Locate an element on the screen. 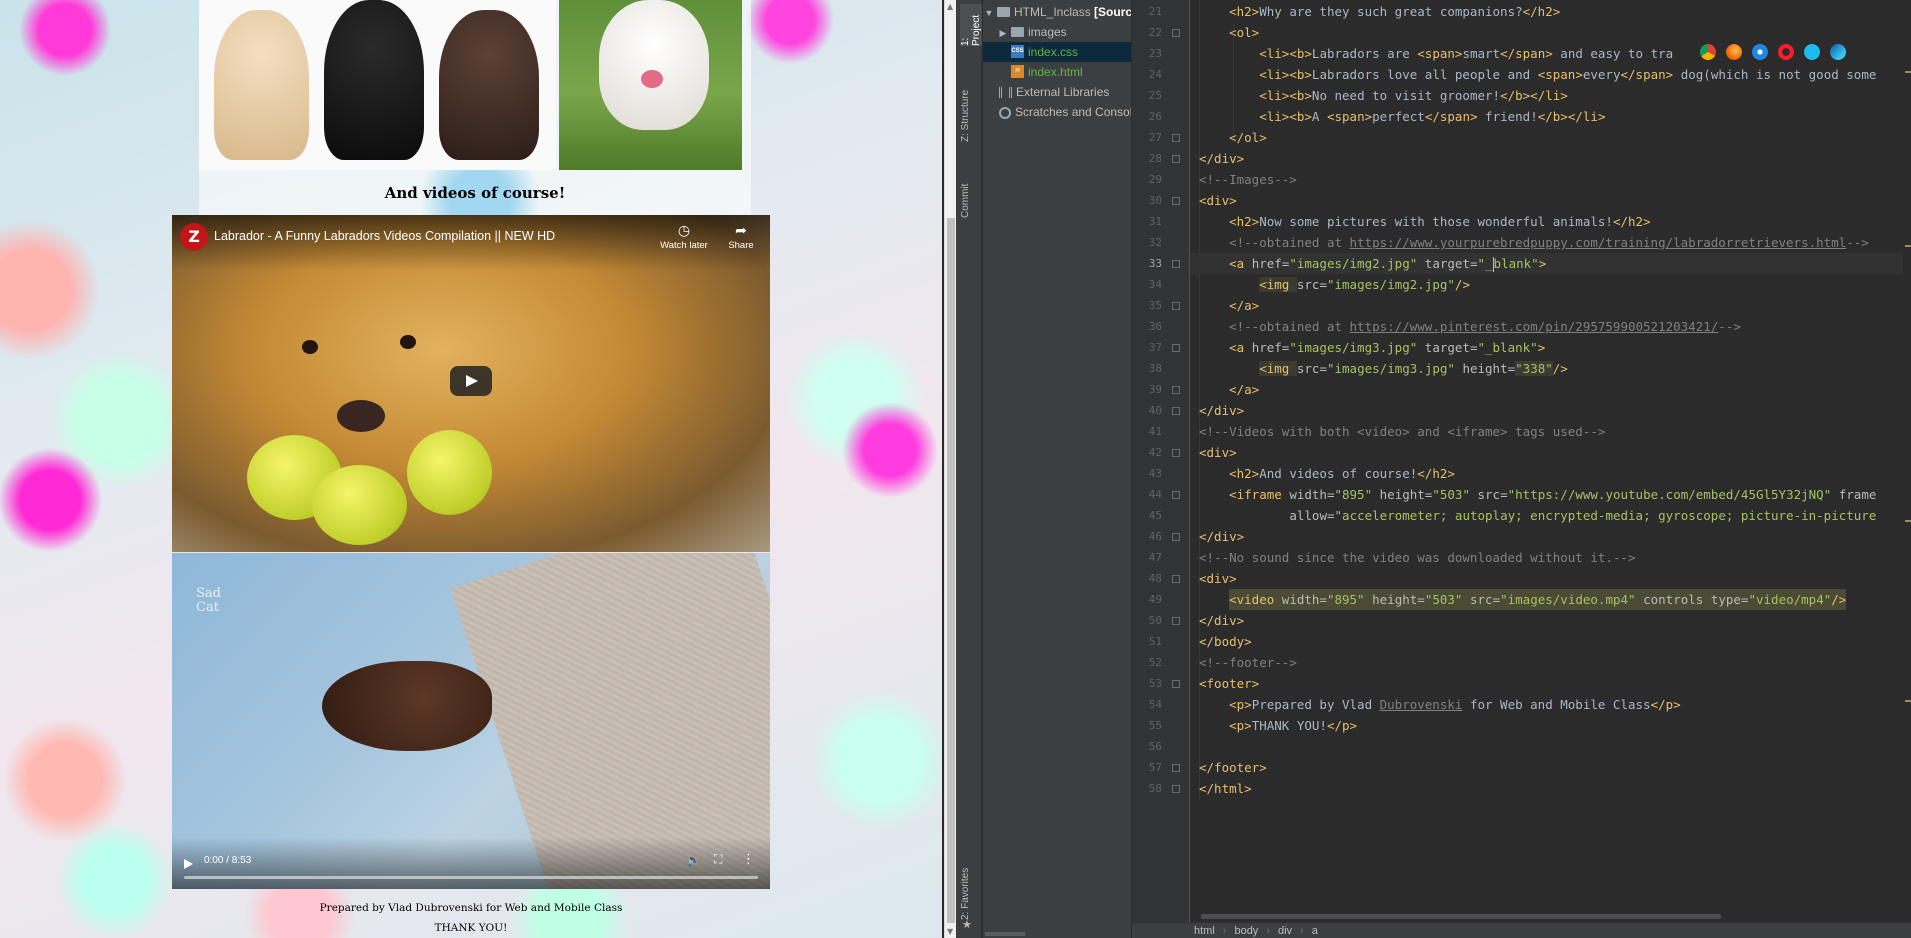 The image size is (1911, 938). chevron-right-icon: ▶ is located at coordinates (1003, 33).